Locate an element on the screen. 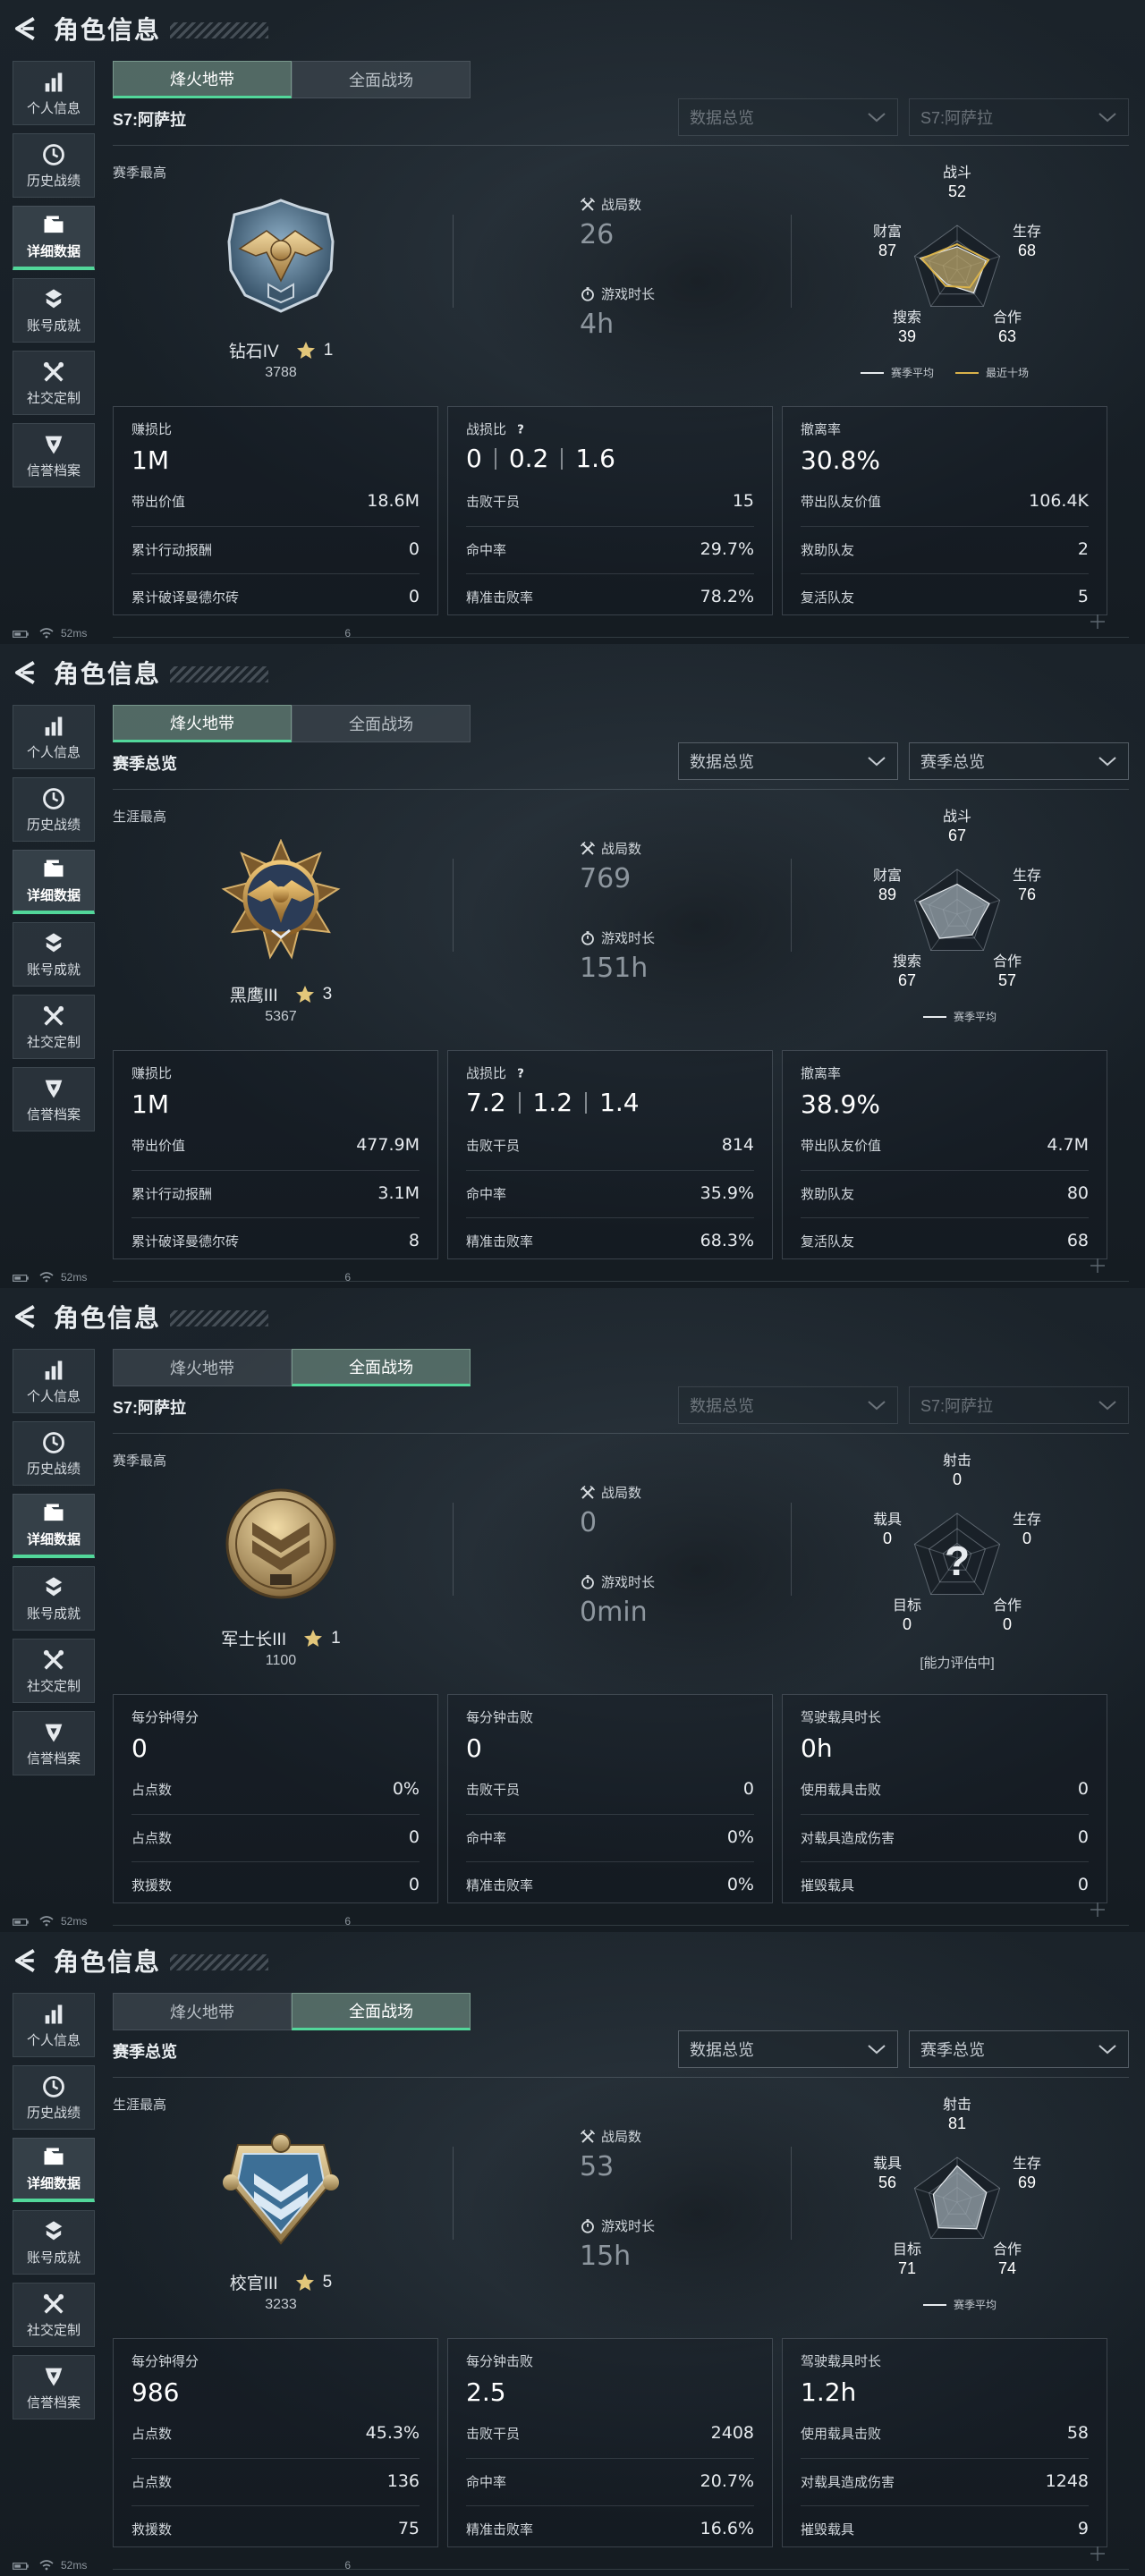 This screenshot has width=1145, height=2576. stat-value: 0 is located at coordinates (414, 1837).